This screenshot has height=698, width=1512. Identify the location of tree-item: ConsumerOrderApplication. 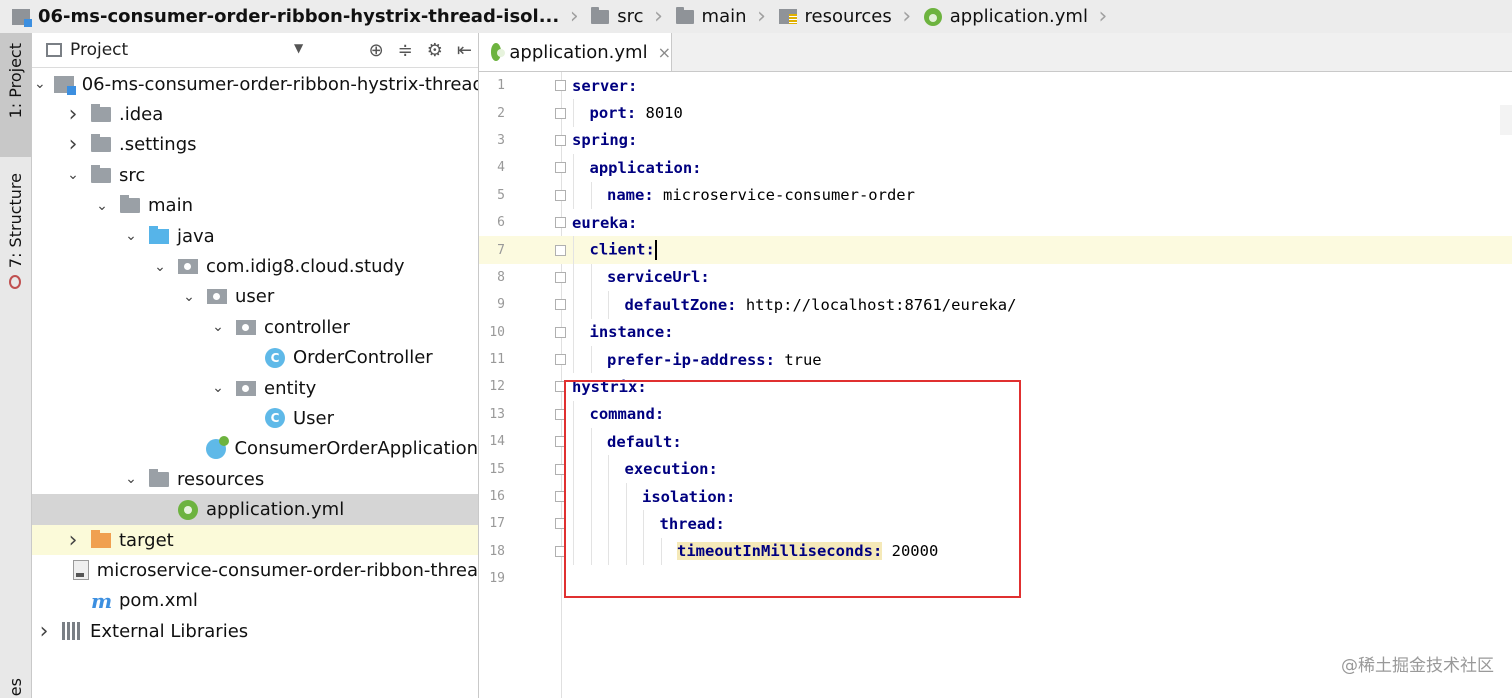
(255, 449).